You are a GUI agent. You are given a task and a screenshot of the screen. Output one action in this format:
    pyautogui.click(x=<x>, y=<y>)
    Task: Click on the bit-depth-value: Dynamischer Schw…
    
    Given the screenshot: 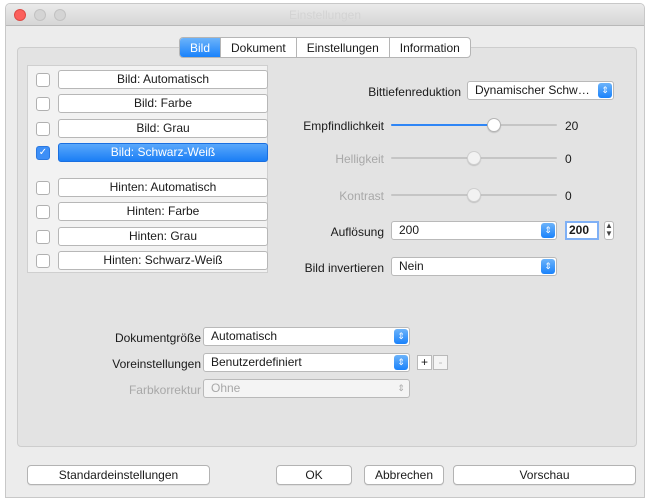 What is the action you would take?
    pyautogui.click(x=532, y=90)
    